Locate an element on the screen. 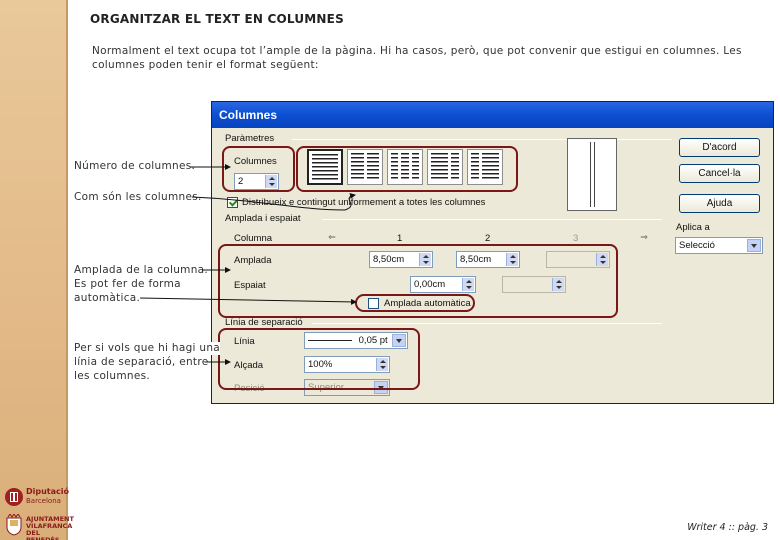 The width and height of the screenshot is (780, 540). annotation-width-2: Es pot fer de forma is located at coordinates (127, 284).